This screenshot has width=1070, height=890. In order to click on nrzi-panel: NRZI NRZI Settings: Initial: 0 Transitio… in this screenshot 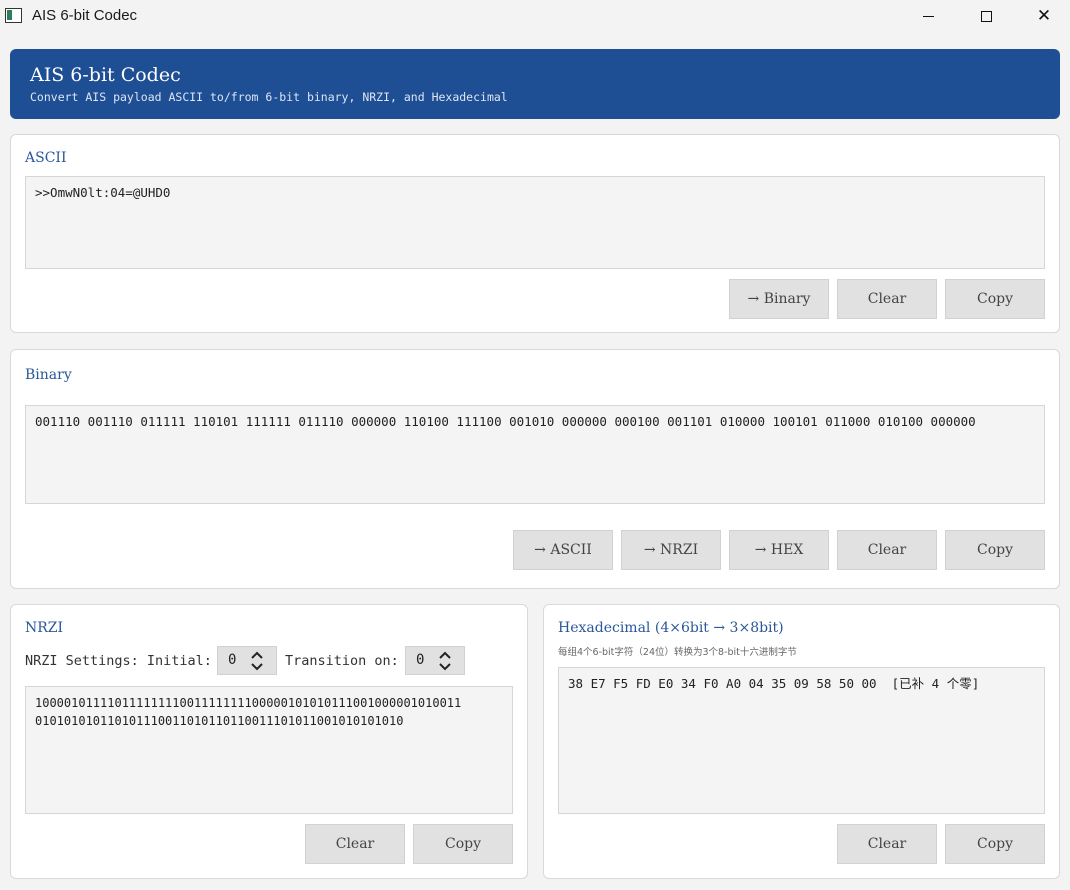, I will do `click(269, 741)`.